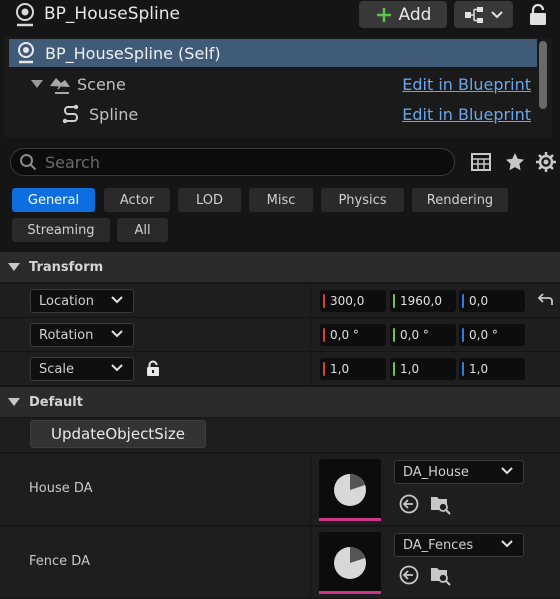  Describe the element at coordinates (280, 335) in the screenshot. I see `rotation-row: Rotation 0,0 ° 0,0 ° 0,0 °` at that location.